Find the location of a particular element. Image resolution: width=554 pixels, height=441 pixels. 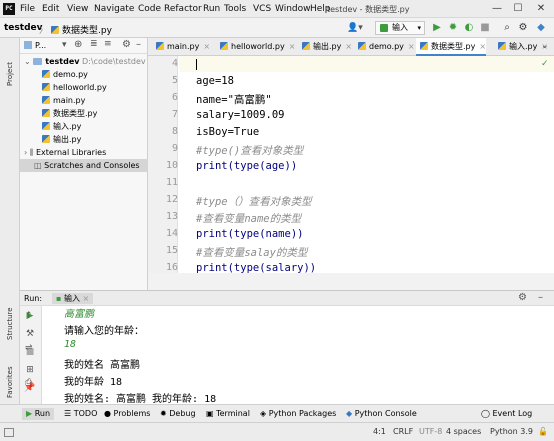

inspection-ok-icon: ✓ is located at coordinates (545, 64).